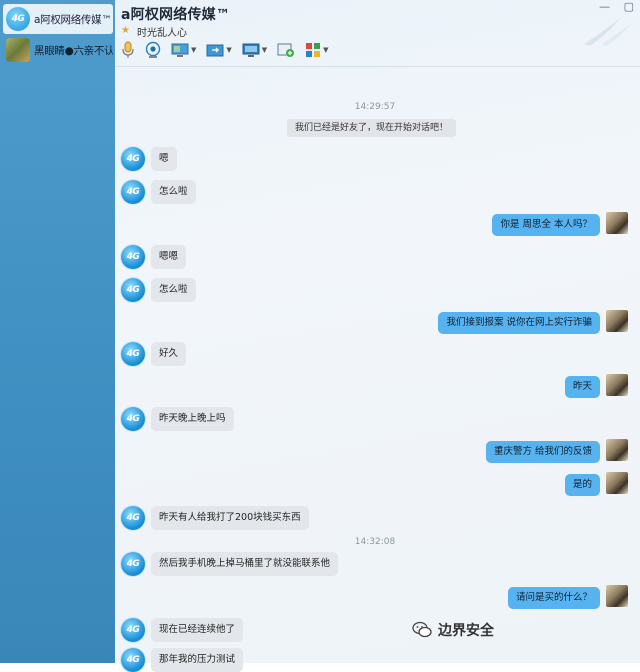  I want to click on contact-item-hei-yan-jing: 黑眼睛●六亲不认, so click(58, 50).